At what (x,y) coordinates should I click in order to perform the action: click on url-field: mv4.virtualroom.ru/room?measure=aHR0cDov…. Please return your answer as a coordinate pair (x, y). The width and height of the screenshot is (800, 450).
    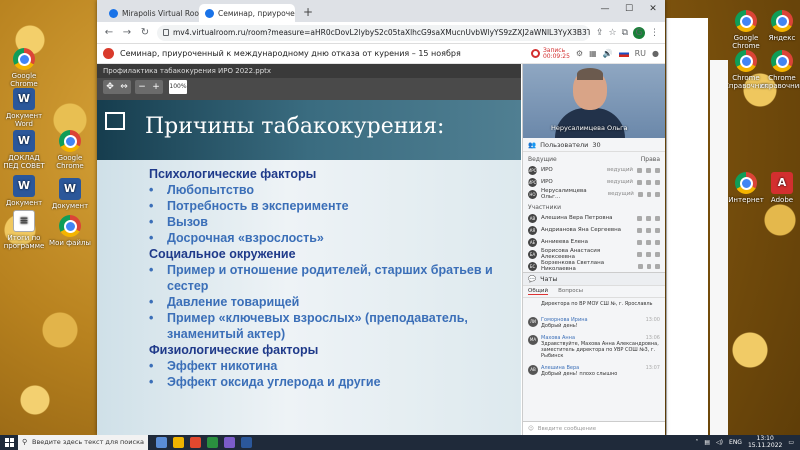
    Looking at the image, I should click on (373, 32).